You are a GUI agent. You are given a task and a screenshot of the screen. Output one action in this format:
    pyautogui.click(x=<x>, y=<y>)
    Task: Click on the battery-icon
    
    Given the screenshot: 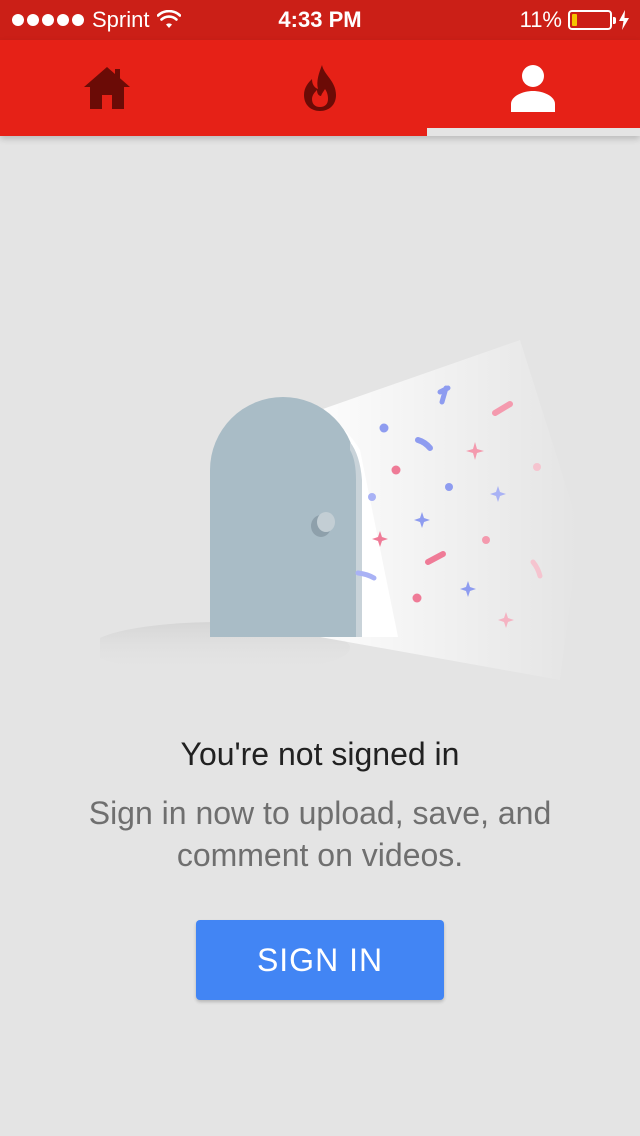 What is the action you would take?
    pyautogui.click(x=592, y=20)
    